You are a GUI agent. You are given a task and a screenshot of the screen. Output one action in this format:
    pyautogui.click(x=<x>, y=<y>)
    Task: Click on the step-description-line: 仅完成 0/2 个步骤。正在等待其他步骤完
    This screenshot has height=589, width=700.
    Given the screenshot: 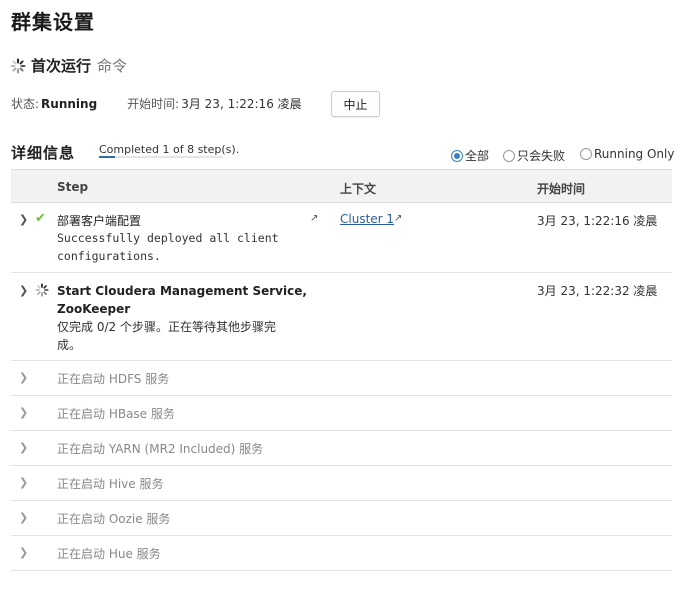 What is the action you would take?
    pyautogui.click(x=166, y=327)
    